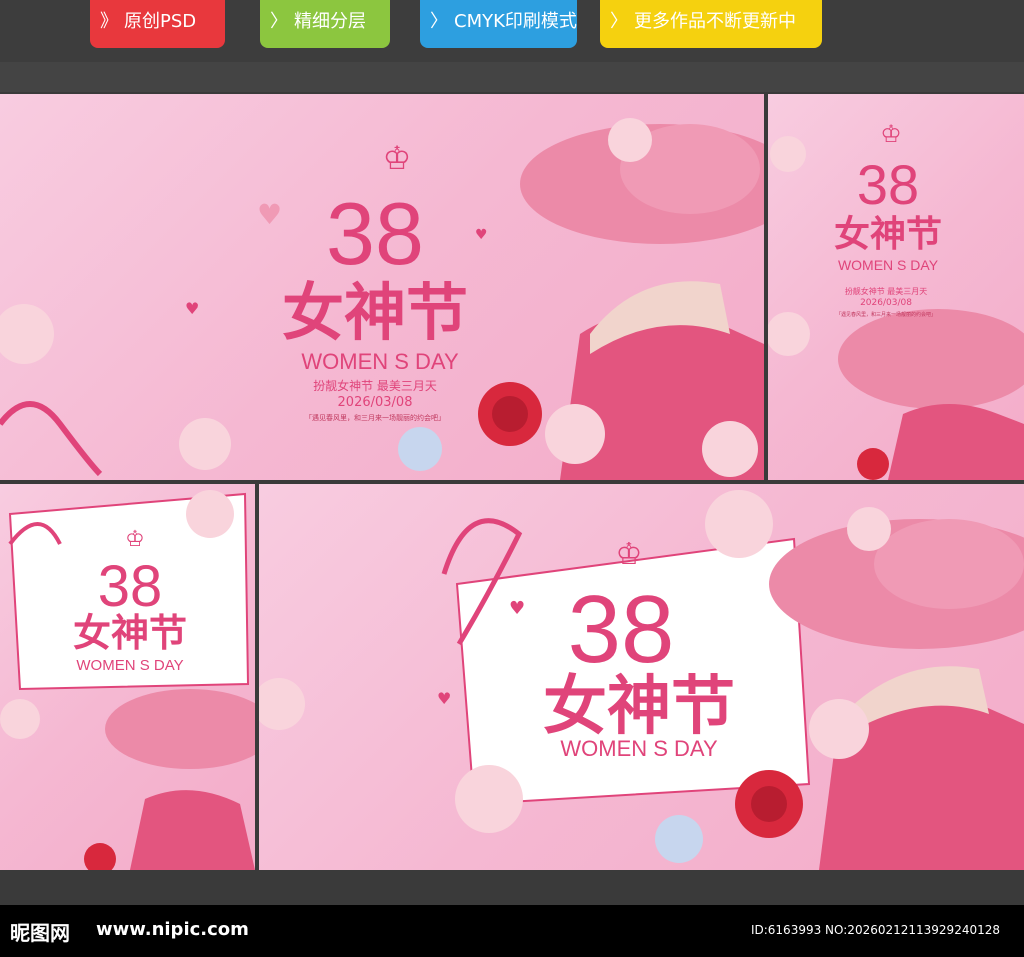  What do you see at coordinates (715, 21) in the screenshot?
I see `tag-label: 更多作品不断更新中` at bounding box center [715, 21].